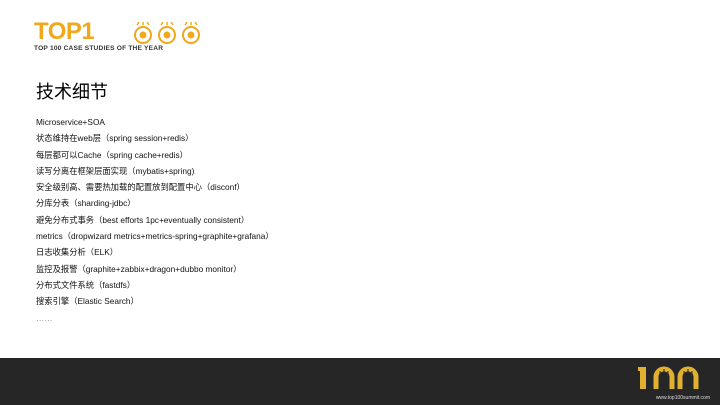 The image size is (720, 405). I want to click on list-item: 状态维持在web层（spring session+redis）, so click(115, 138).